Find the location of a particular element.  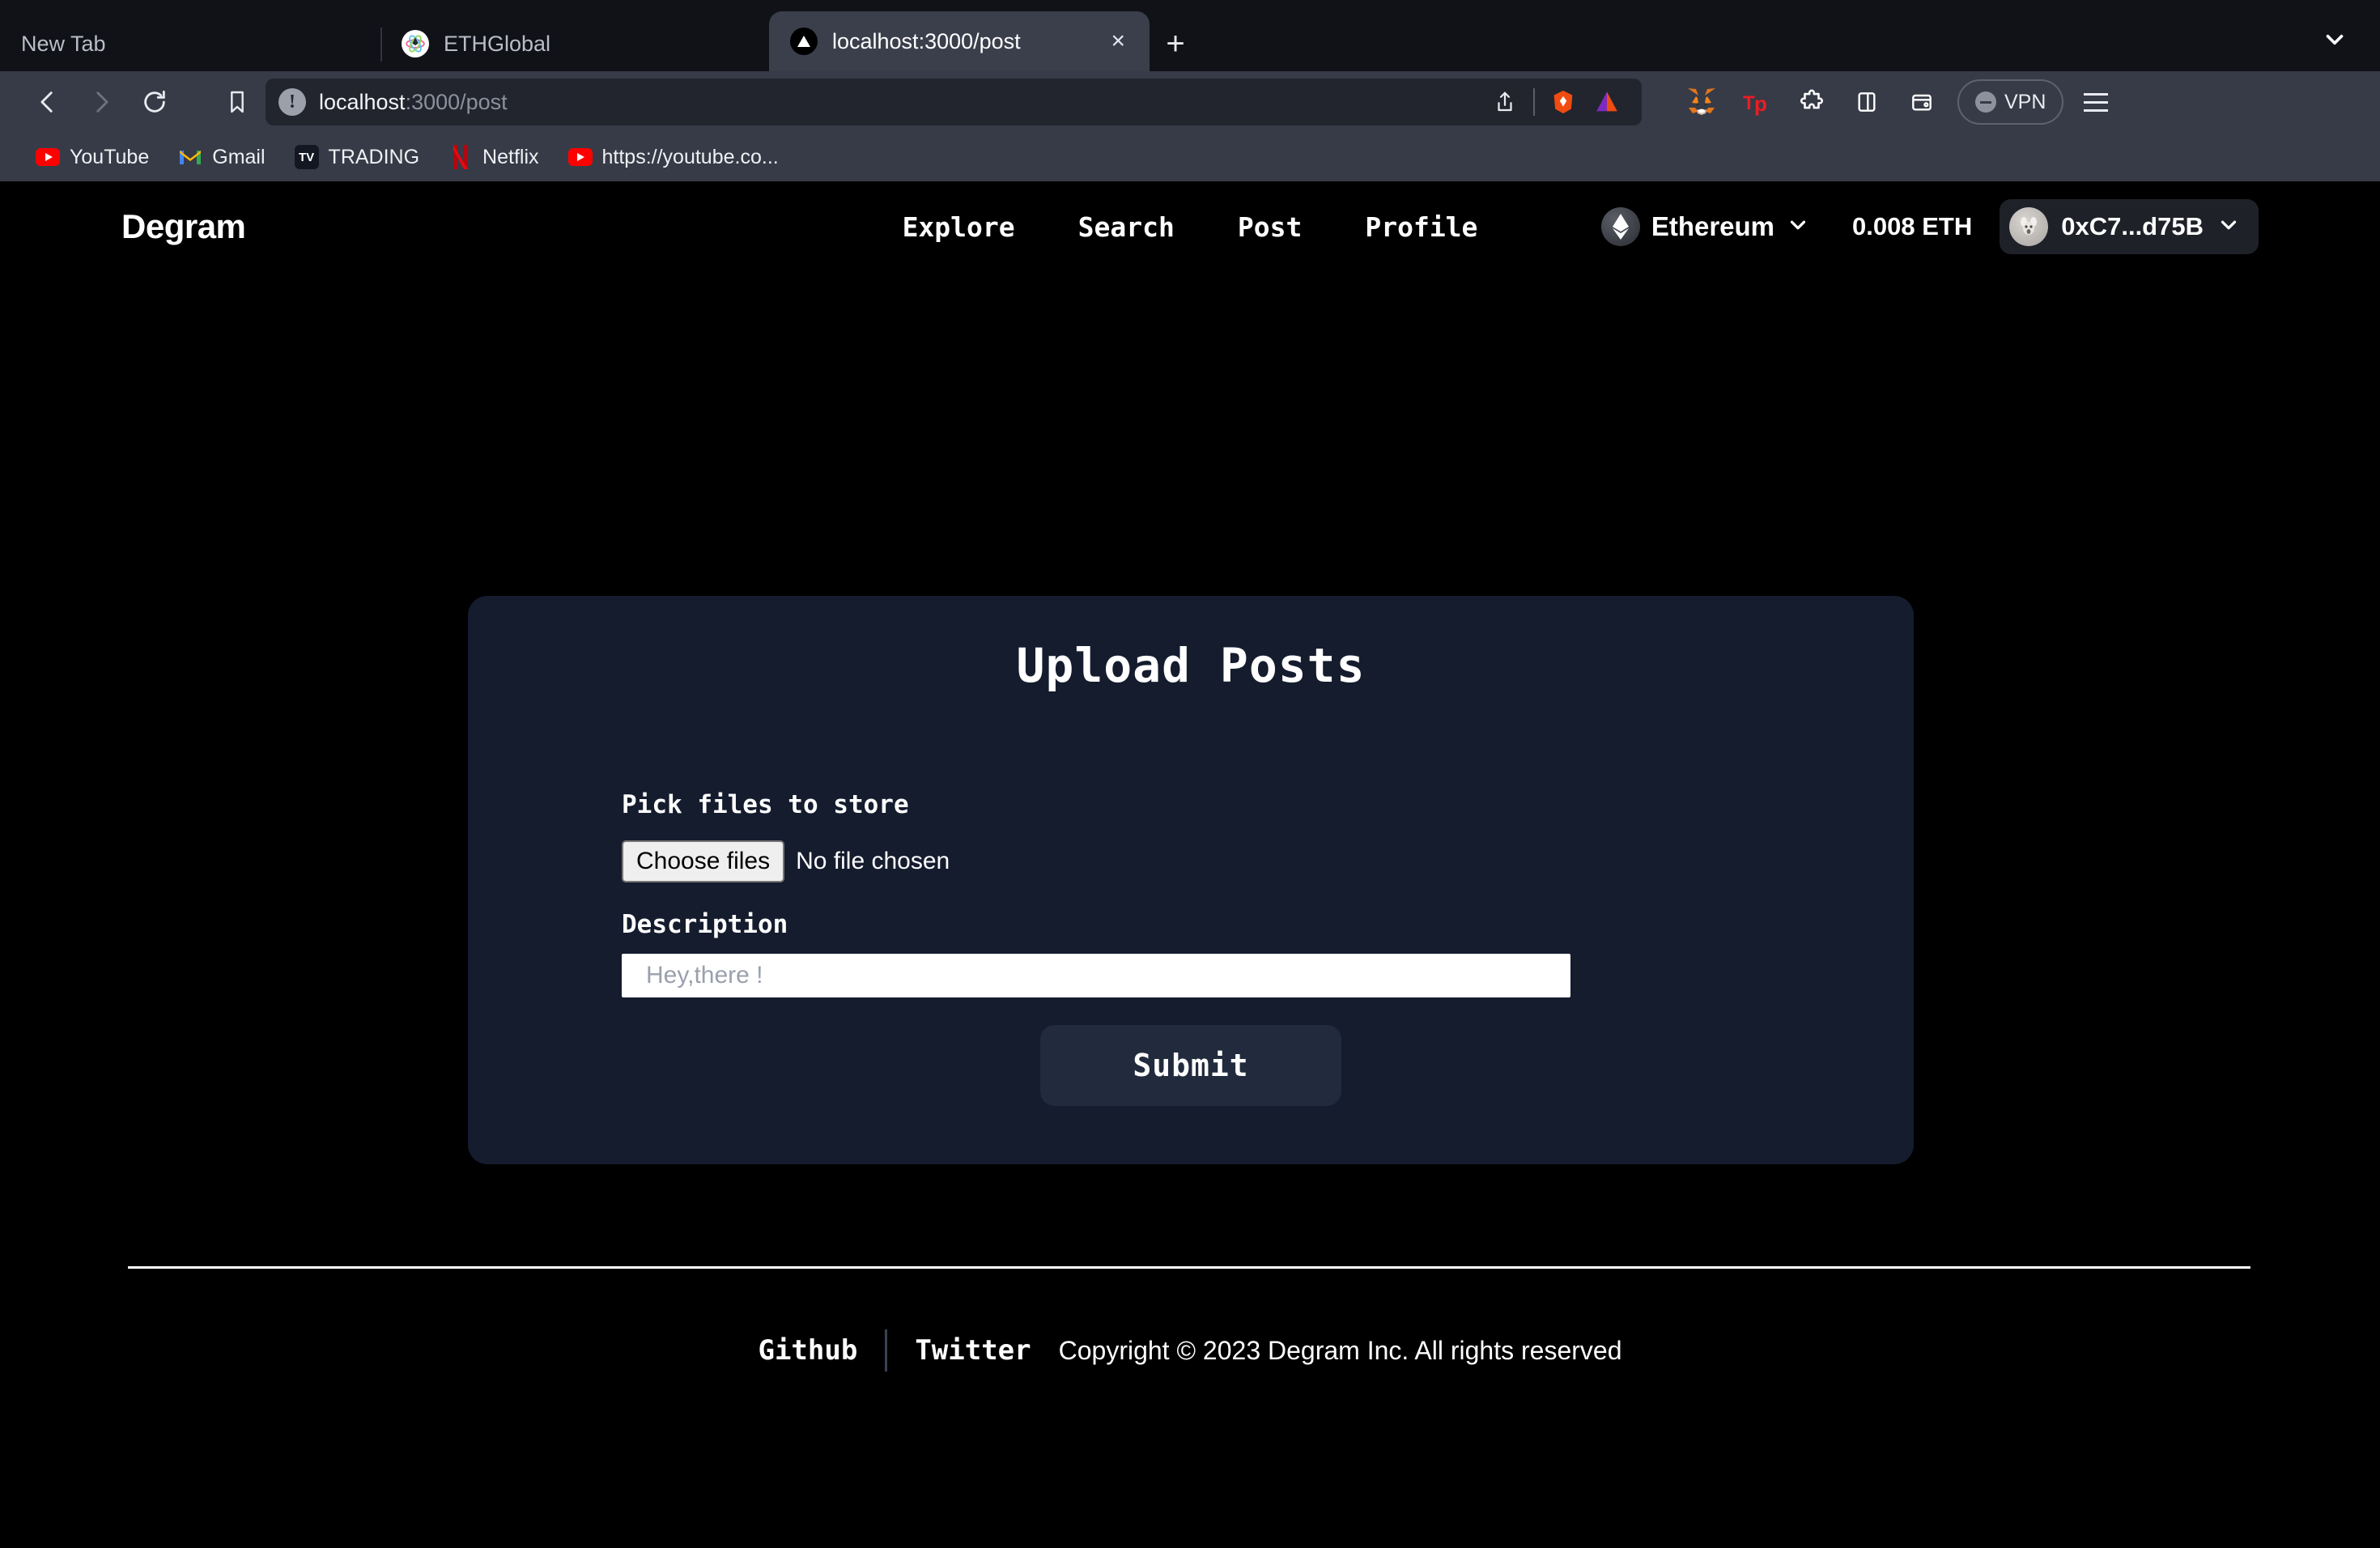

extension-icons: Tp is located at coordinates (1812, 102).